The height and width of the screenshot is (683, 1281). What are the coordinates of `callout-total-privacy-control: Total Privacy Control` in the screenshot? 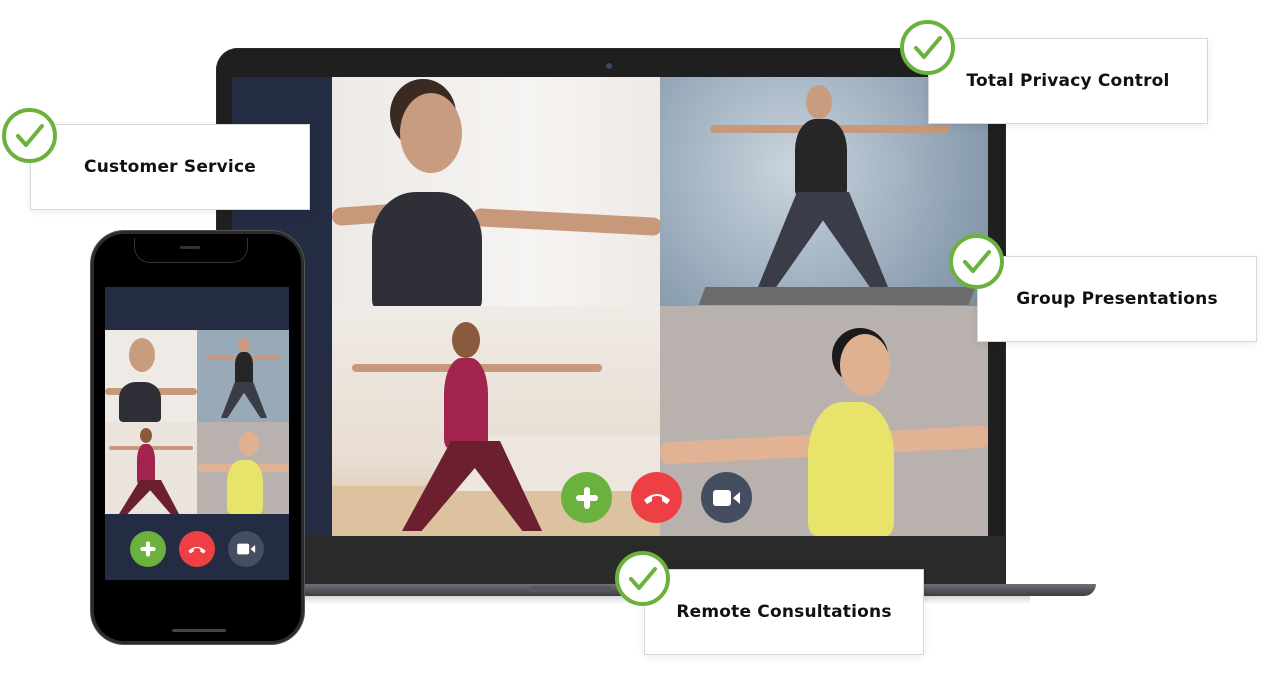 It's located at (1068, 81).